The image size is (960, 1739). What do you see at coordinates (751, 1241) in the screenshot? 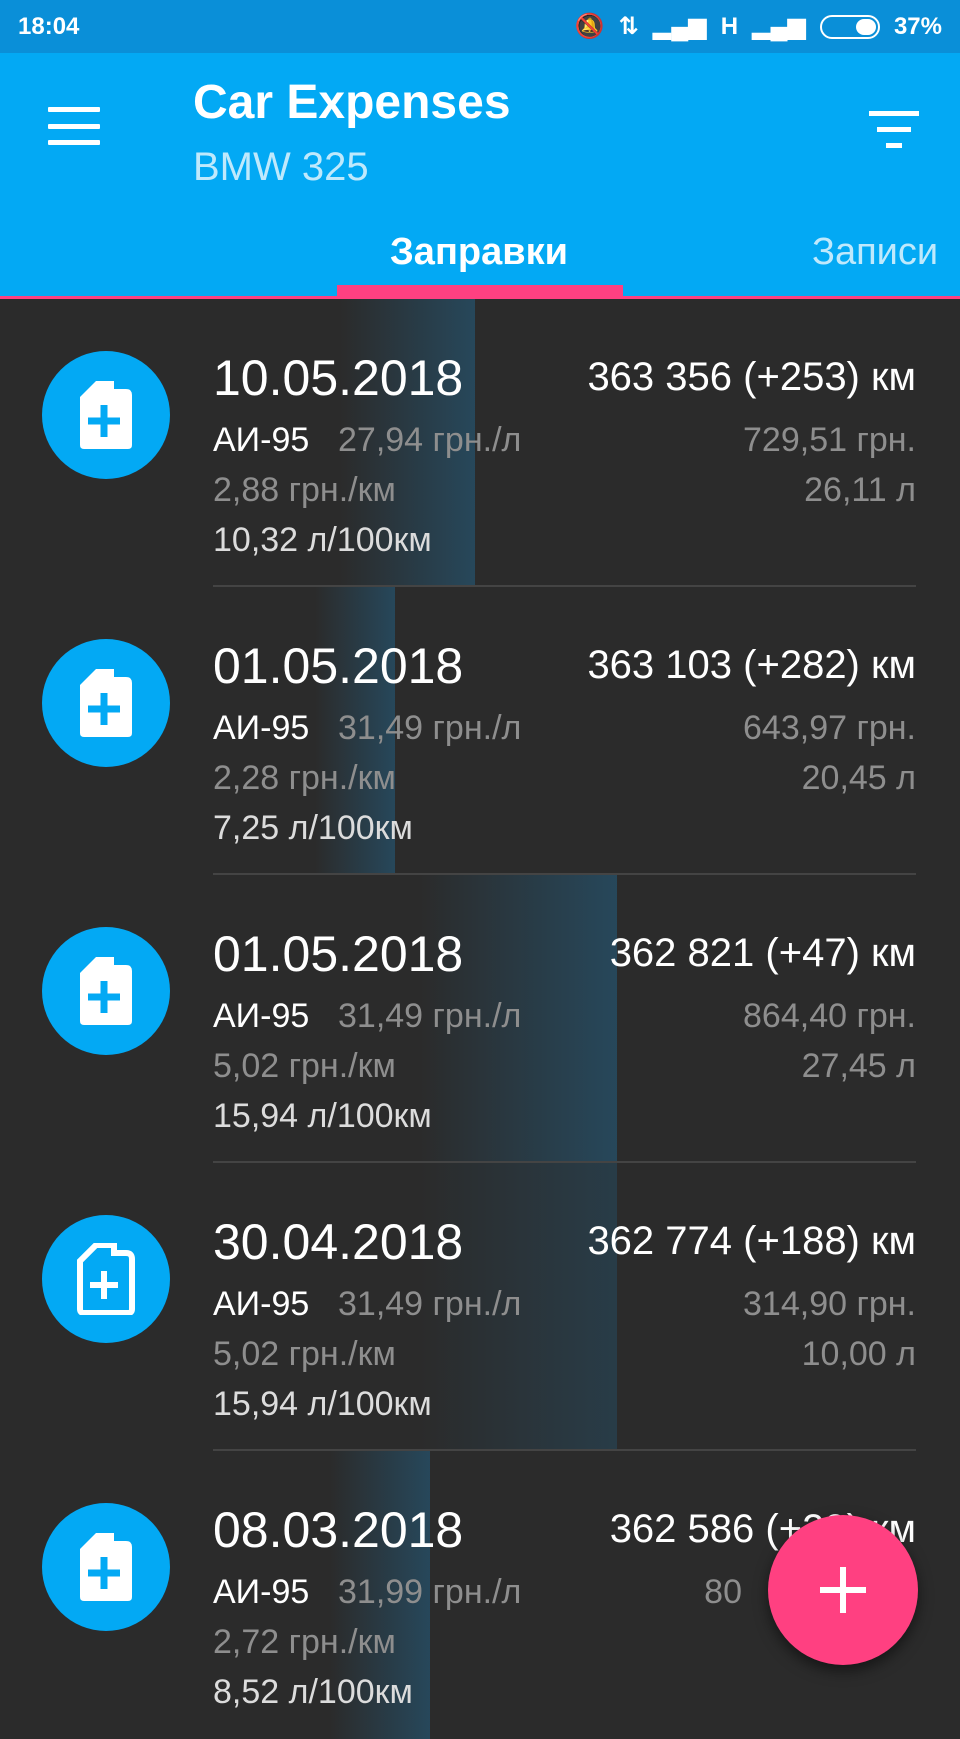
I see `entry-odometer: 362 774 (+188) км` at bounding box center [751, 1241].